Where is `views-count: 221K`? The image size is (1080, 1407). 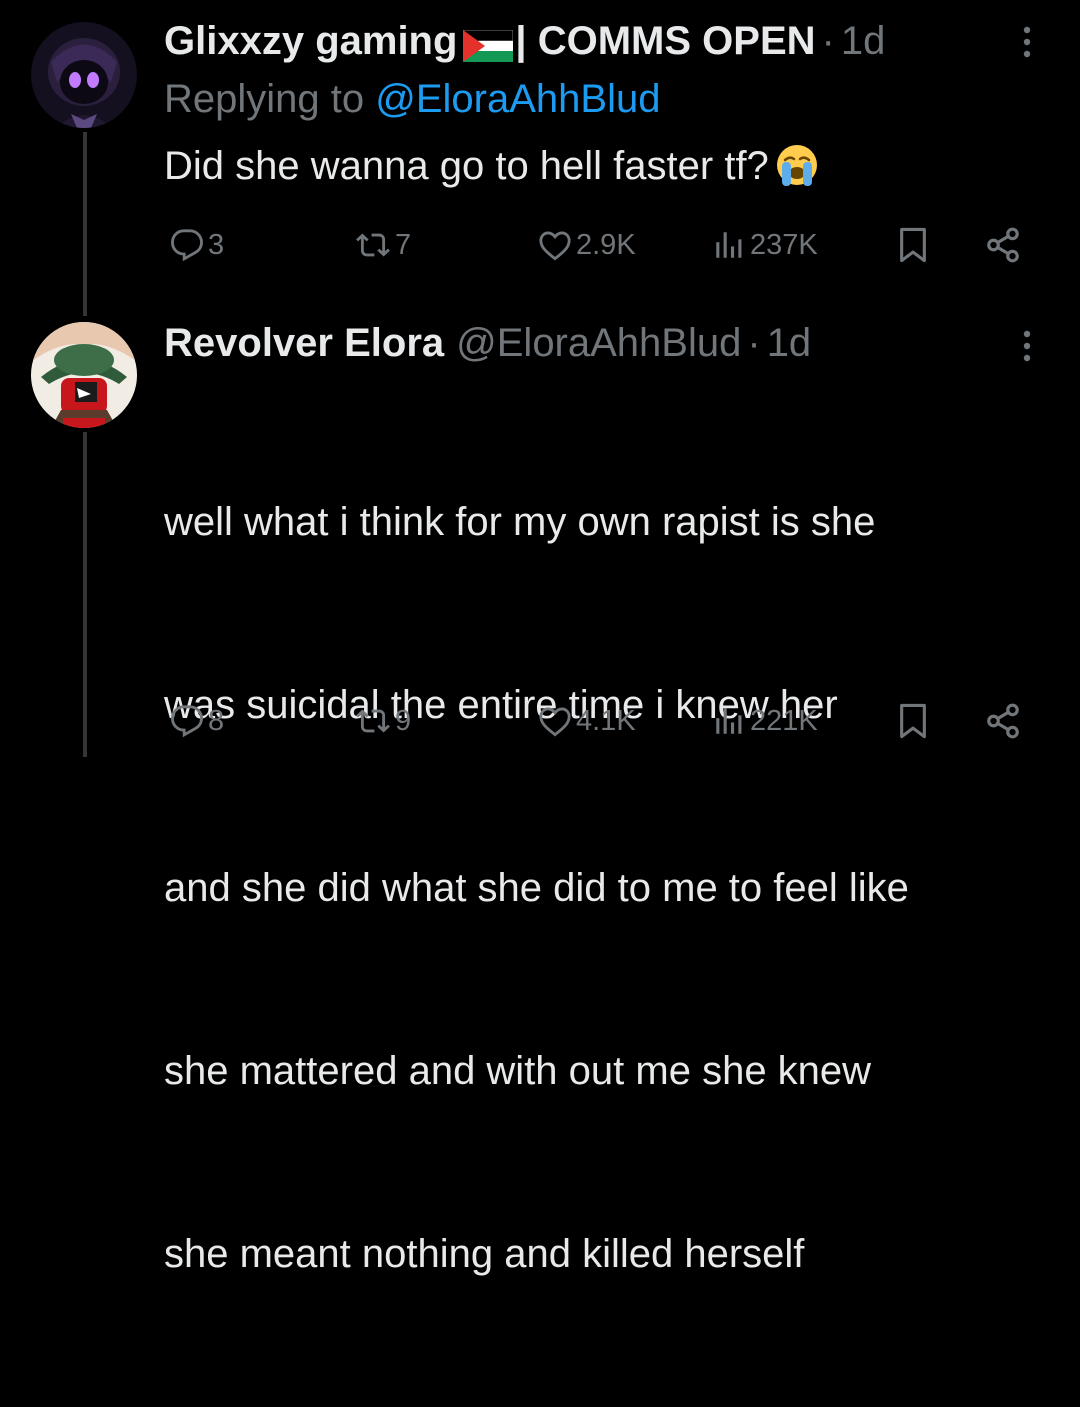 views-count: 221K is located at coordinates (784, 721).